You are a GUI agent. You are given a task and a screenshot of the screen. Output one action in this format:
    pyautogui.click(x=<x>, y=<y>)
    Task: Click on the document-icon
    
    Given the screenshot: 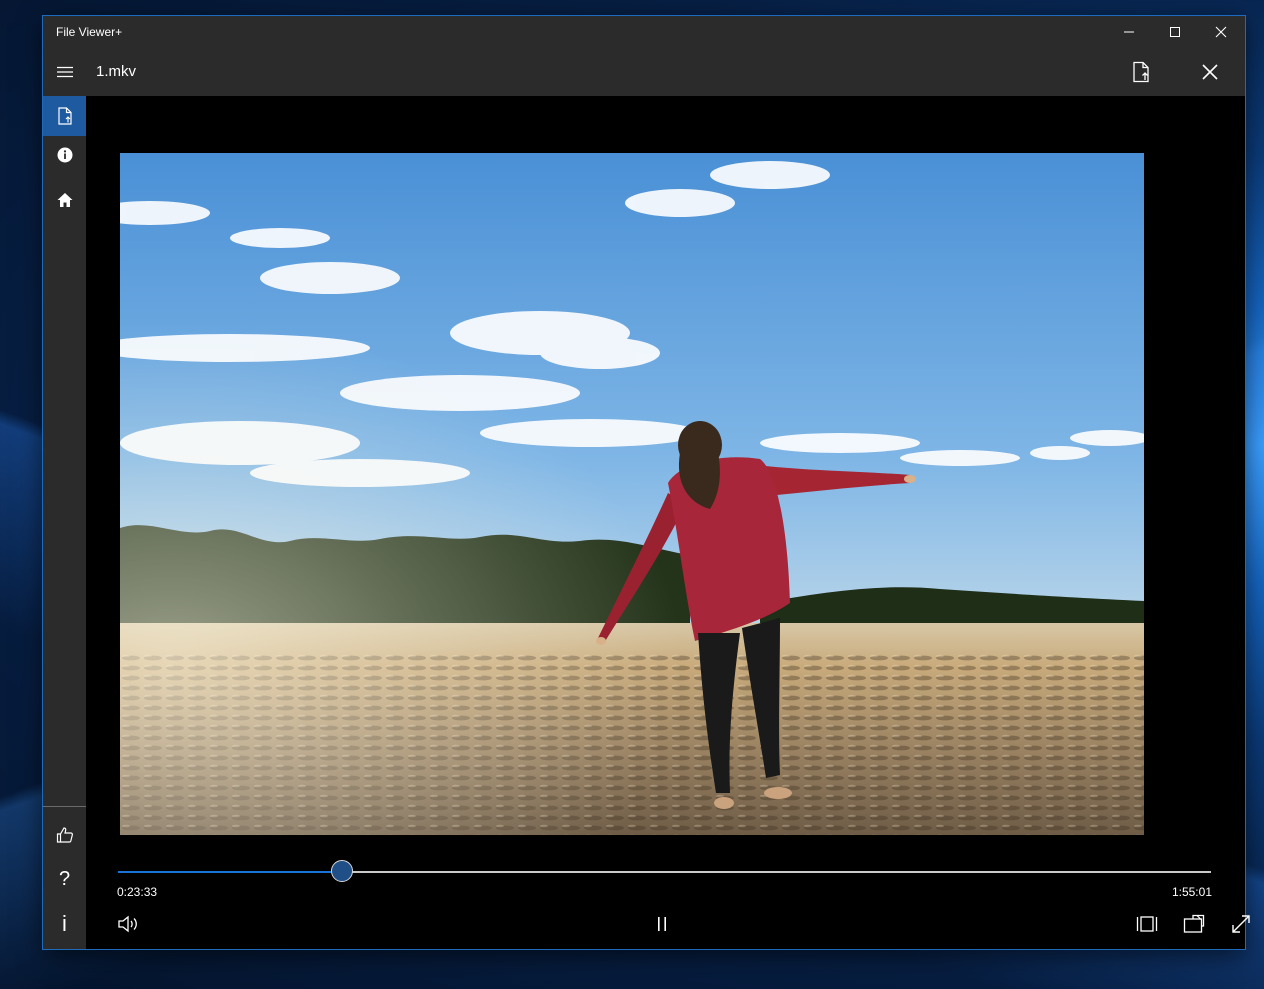 What is the action you would take?
    pyautogui.click(x=64, y=116)
    